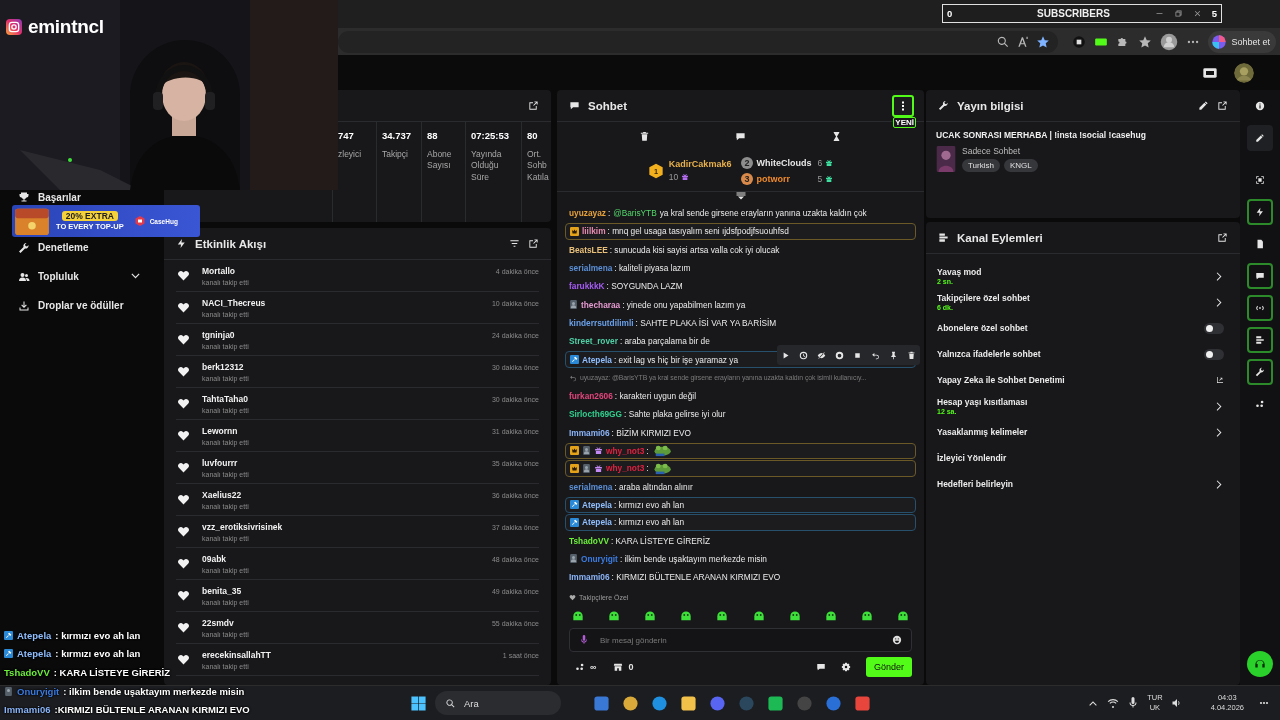 This screenshot has height=720, width=1280. What do you see at coordinates (785, 178) in the screenshot?
I see `gifter-name: potworr` at bounding box center [785, 178].